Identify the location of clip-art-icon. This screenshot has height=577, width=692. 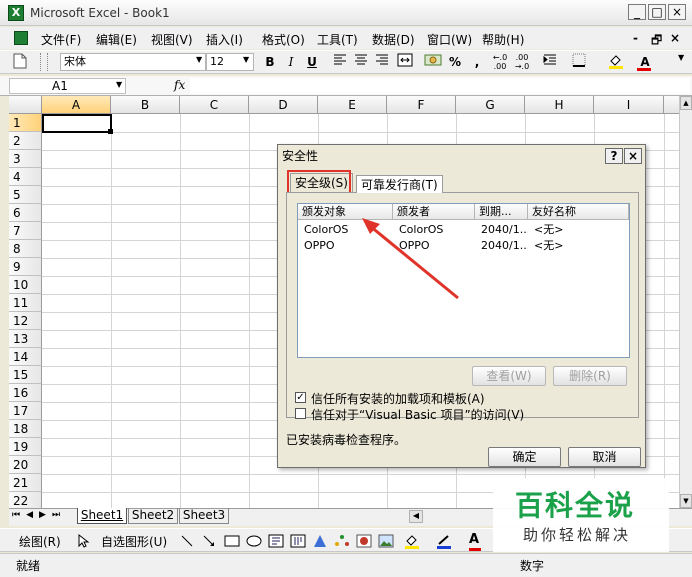
(364, 541).